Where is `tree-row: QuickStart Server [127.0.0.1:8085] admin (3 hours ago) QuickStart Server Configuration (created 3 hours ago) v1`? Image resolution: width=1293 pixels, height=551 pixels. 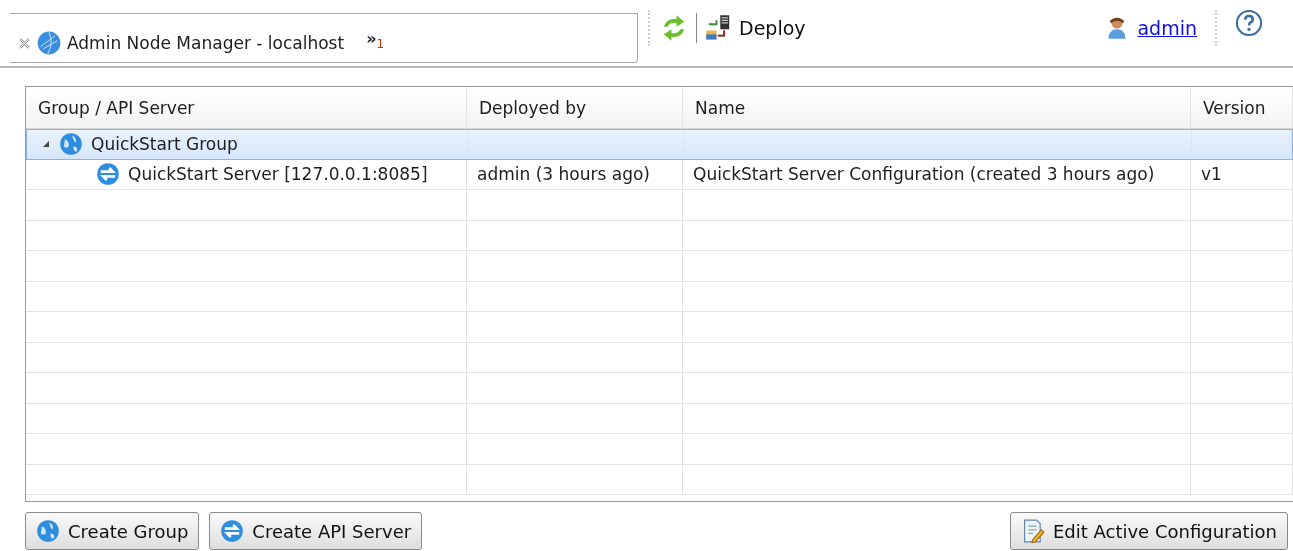 tree-row: QuickStart Server [127.0.0.1:8085] admin (3 hours ago) QuickStart Server Configuration (created 3 hours ago) v1 is located at coordinates (659, 174).